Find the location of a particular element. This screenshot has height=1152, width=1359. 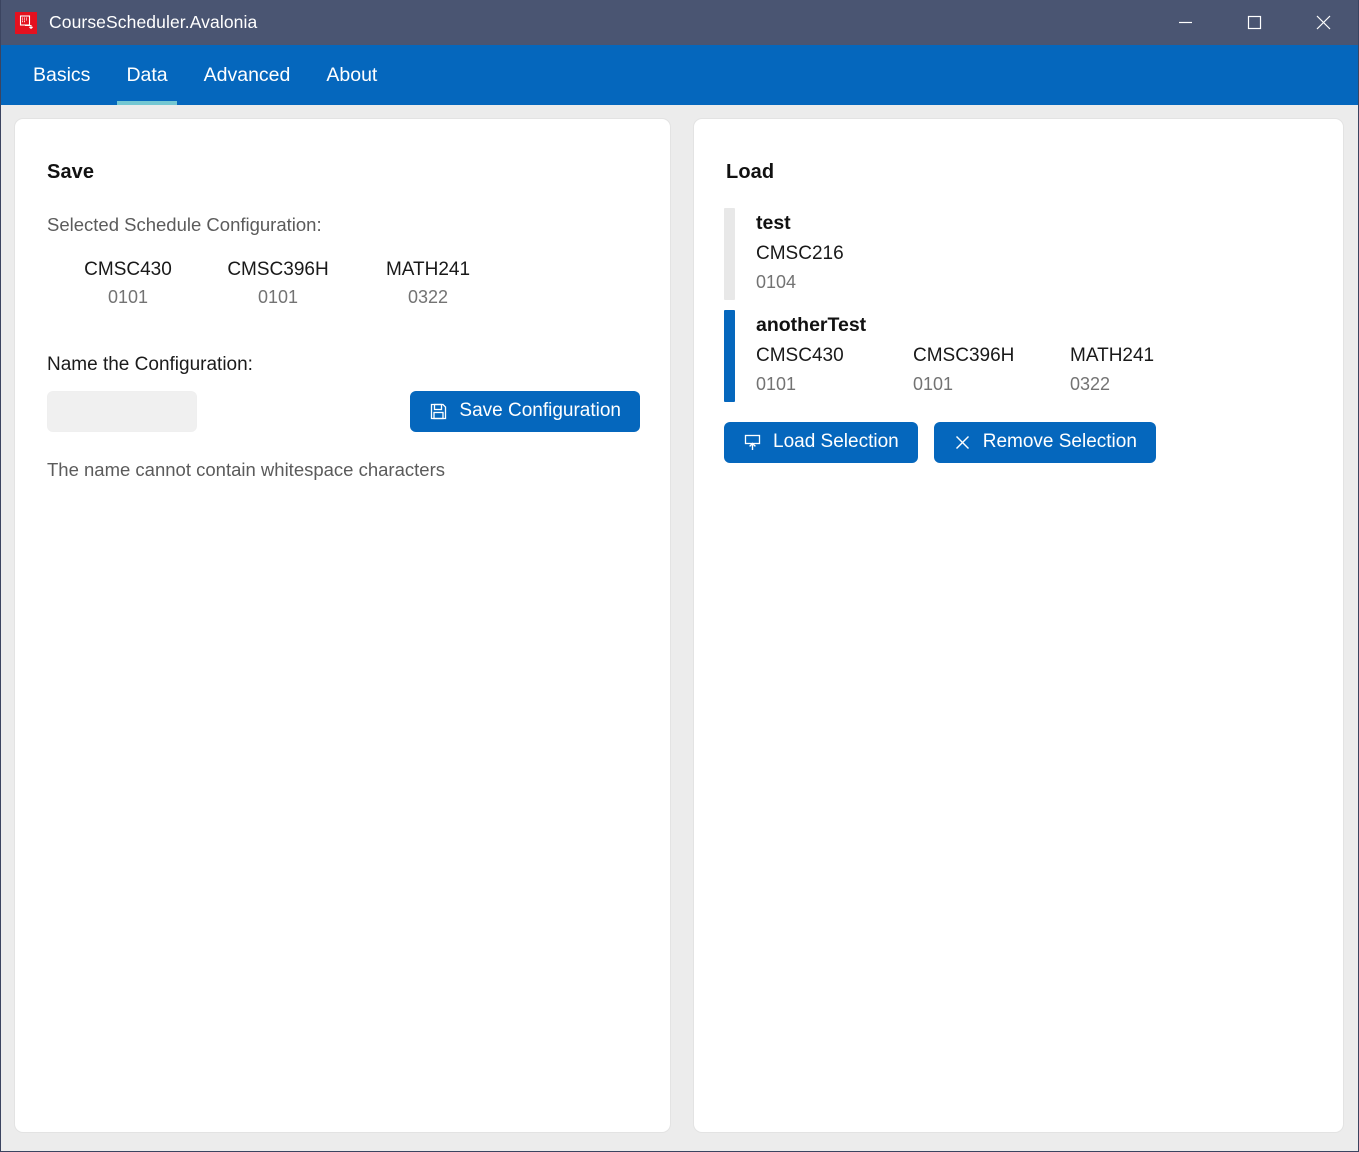

title-bar-left: CourseScheduler.Avalonia is located at coordinates (129, 22).